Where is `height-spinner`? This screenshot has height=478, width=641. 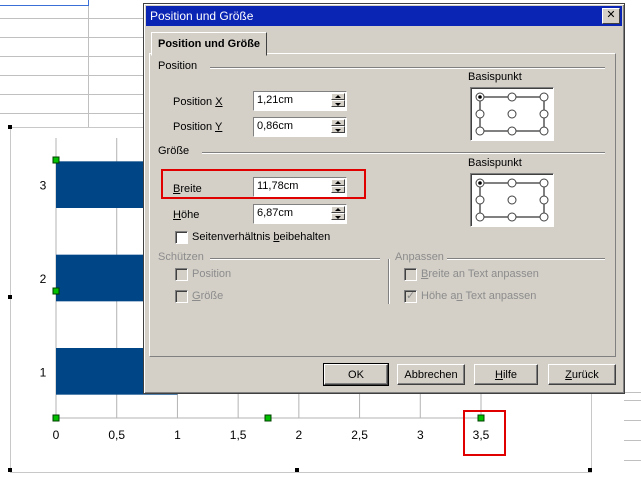
height-spinner is located at coordinates (338, 213).